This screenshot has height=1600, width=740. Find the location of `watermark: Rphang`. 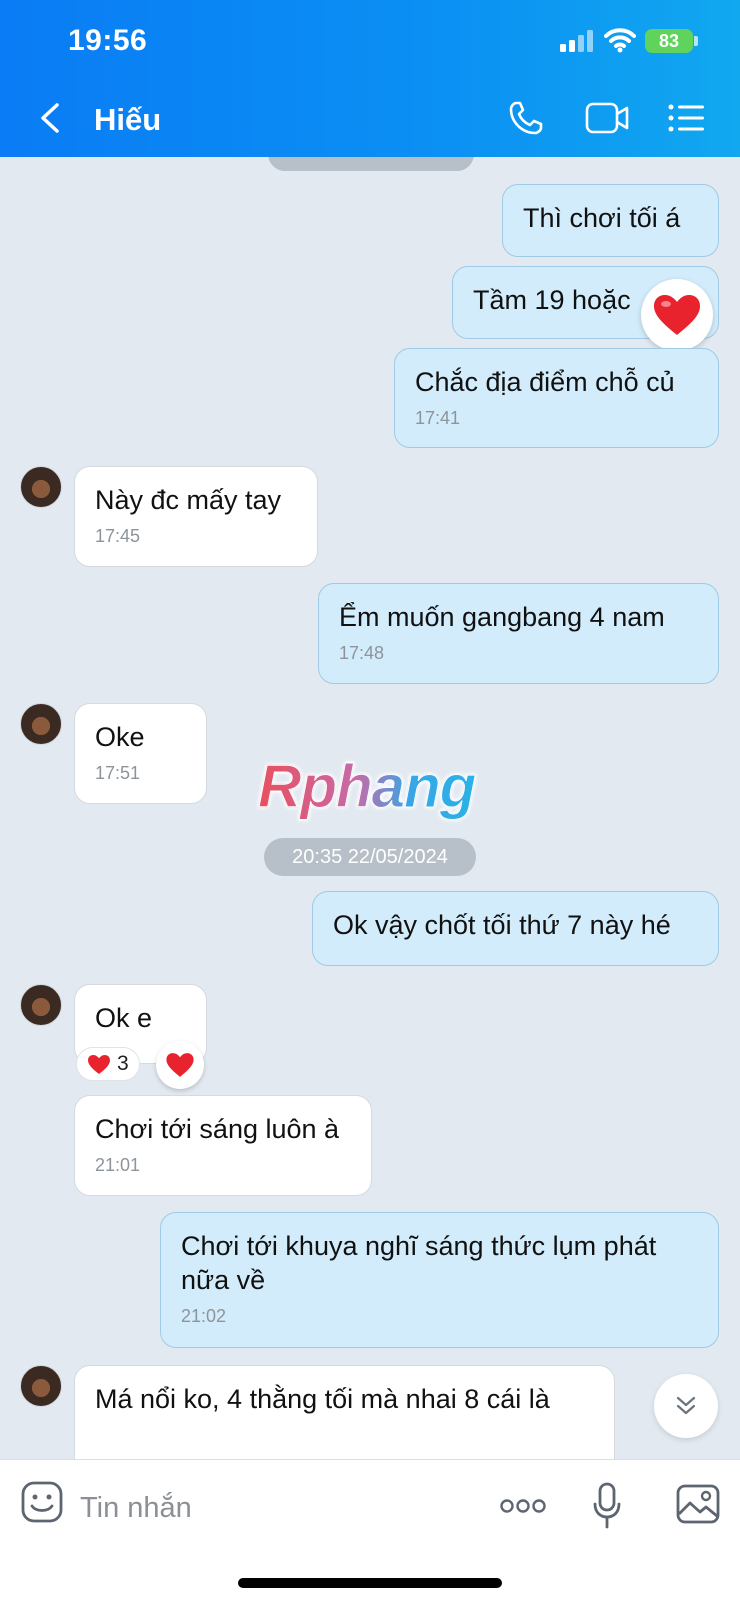

watermark: Rphang is located at coordinates (366, 787).